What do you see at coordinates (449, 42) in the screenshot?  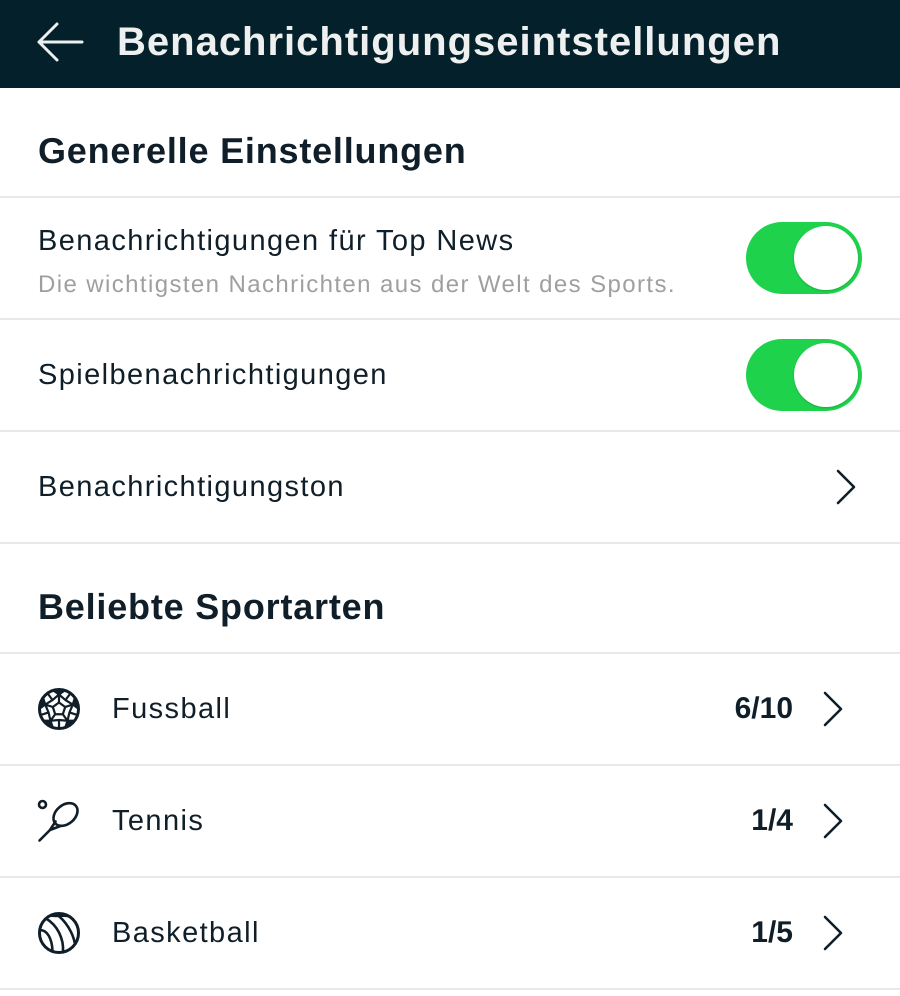 I see `screen-title: Benachrichtigungseintstellungen` at bounding box center [449, 42].